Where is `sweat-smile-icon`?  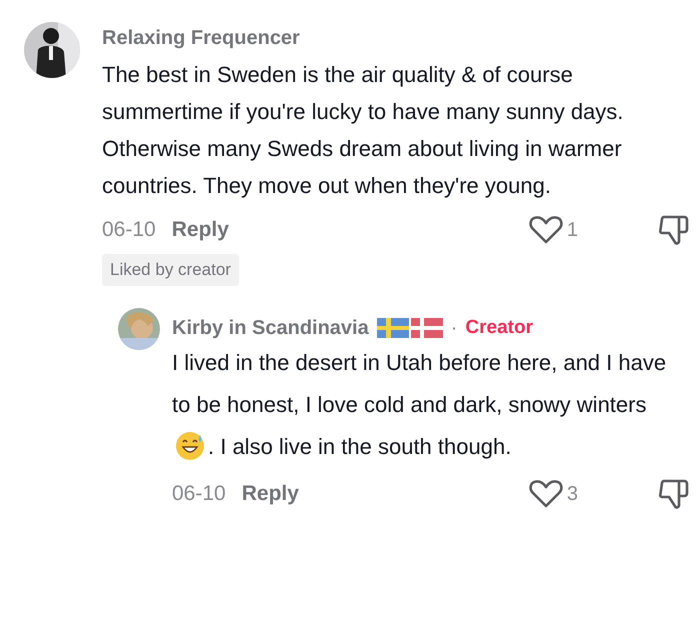
sweat-smile-icon is located at coordinates (190, 445).